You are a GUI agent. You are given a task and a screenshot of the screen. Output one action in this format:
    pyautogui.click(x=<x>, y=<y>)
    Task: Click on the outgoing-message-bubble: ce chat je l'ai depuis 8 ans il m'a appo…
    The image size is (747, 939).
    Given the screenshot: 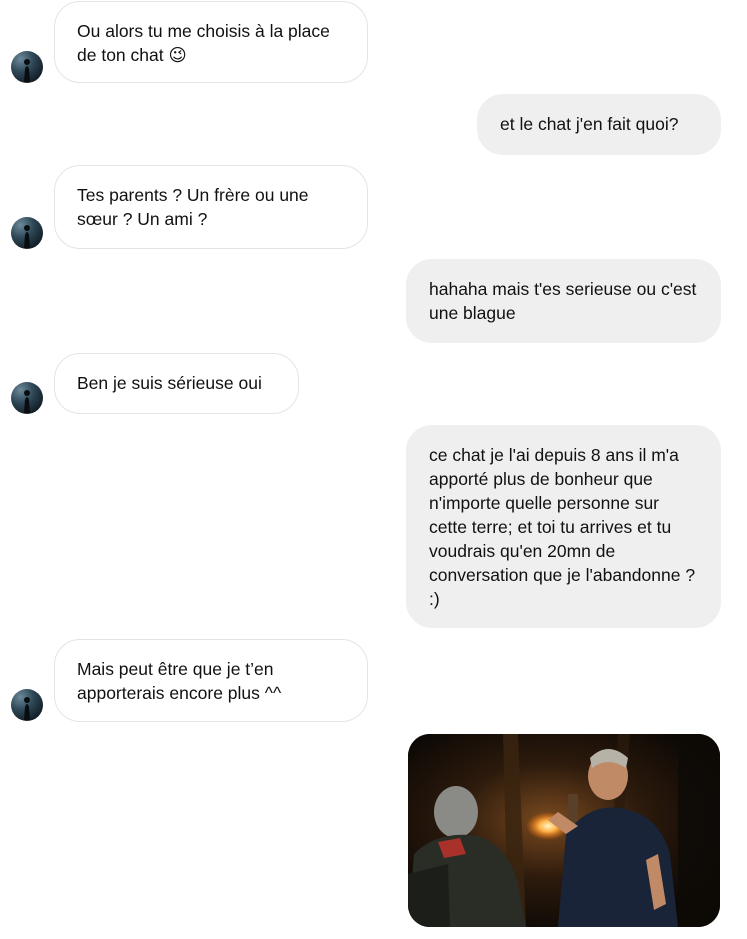 What is the action you would take?
    pyautogui.click(x=563, y=526)
    